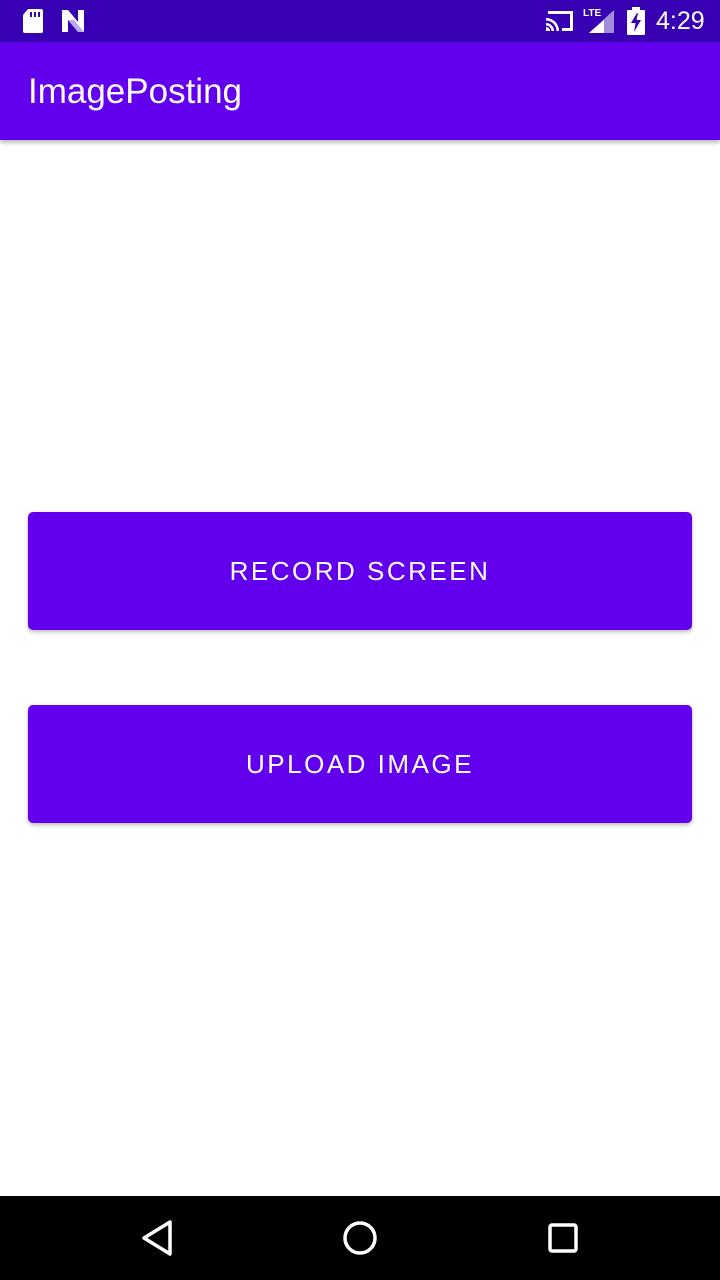  I want to click on record-screen-button-label: RECORD SCREEN, so click(360, 570).